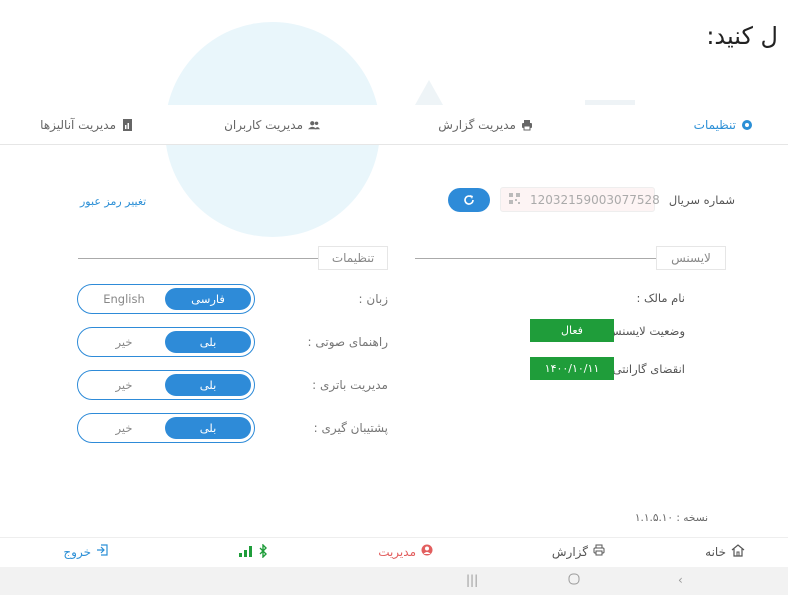 The image size is (788, 595). I want to click on language-option-farsi: فارسی, so click(208, 299).